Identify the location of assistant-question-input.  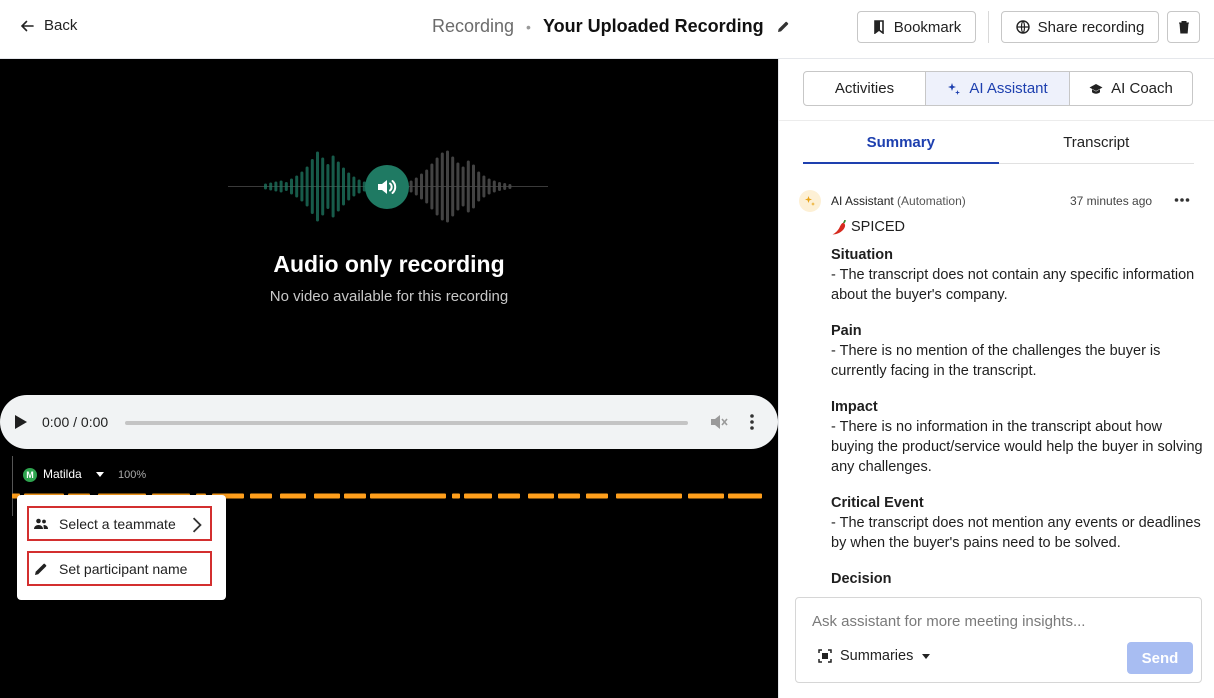
(997, 621).